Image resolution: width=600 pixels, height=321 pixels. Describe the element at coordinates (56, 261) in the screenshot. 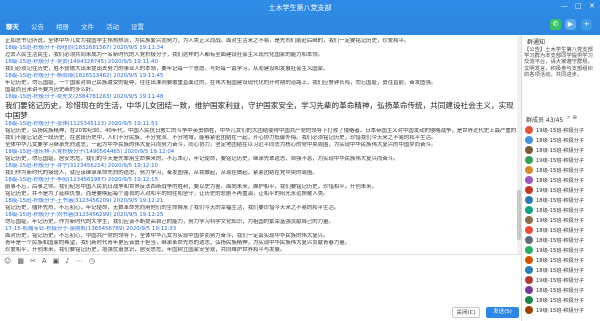

I see `file-icon: ▣` at that location.